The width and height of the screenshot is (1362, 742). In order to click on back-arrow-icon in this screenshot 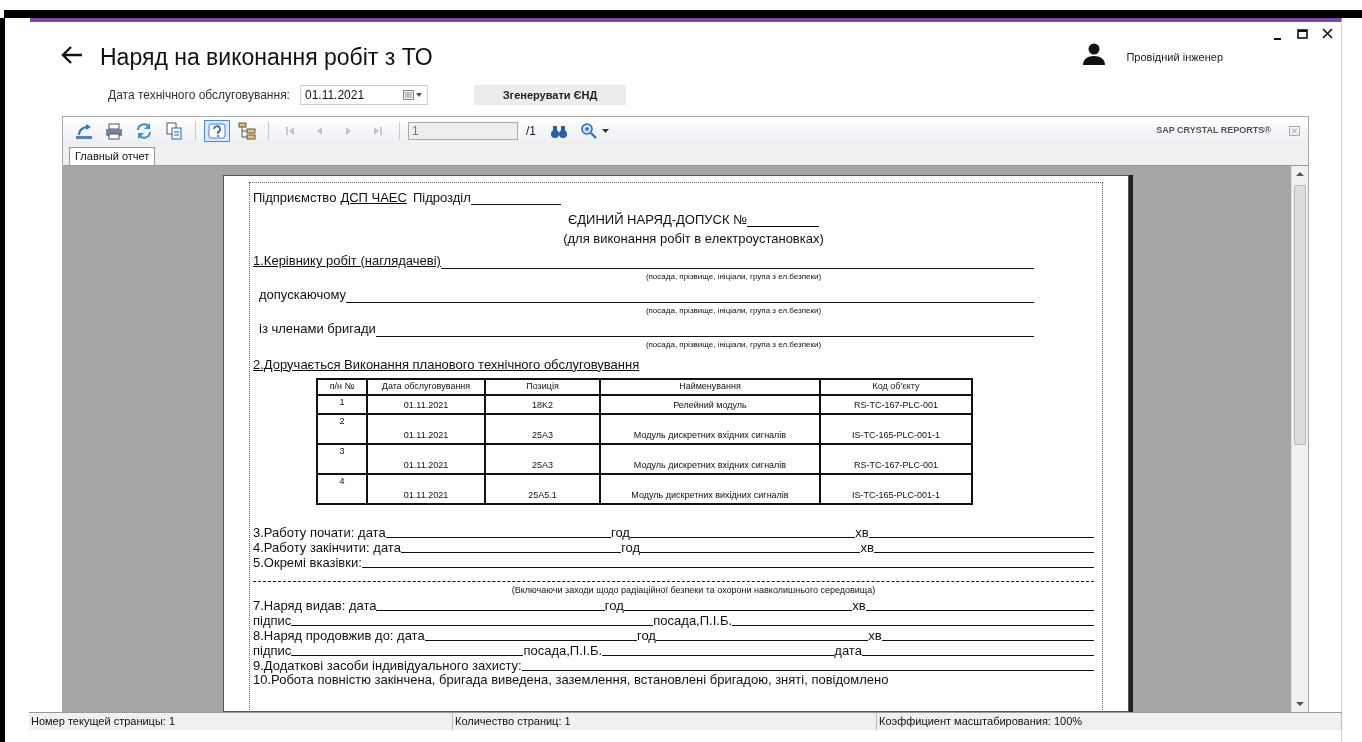, I will do `click(72, 55)`.